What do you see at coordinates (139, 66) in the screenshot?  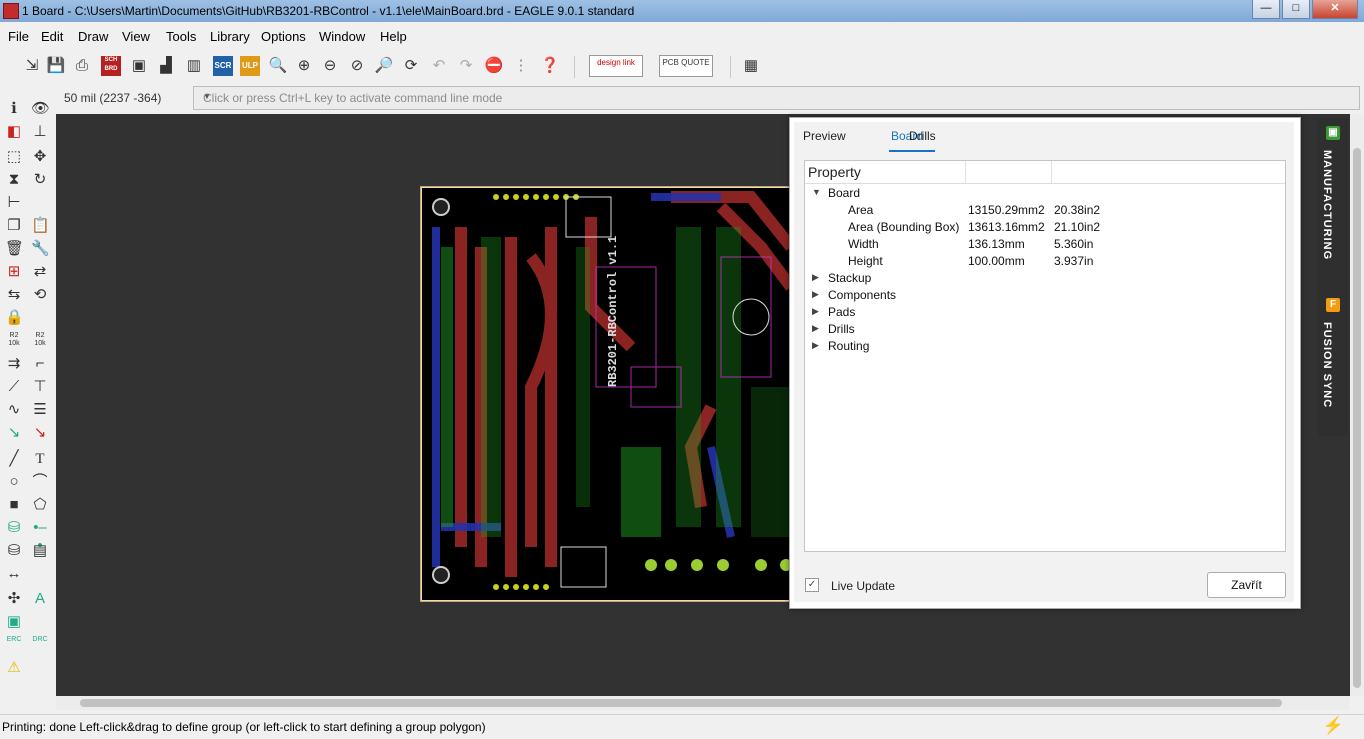 I see `cam-icon: ▣` at bounding box center [139, 66].